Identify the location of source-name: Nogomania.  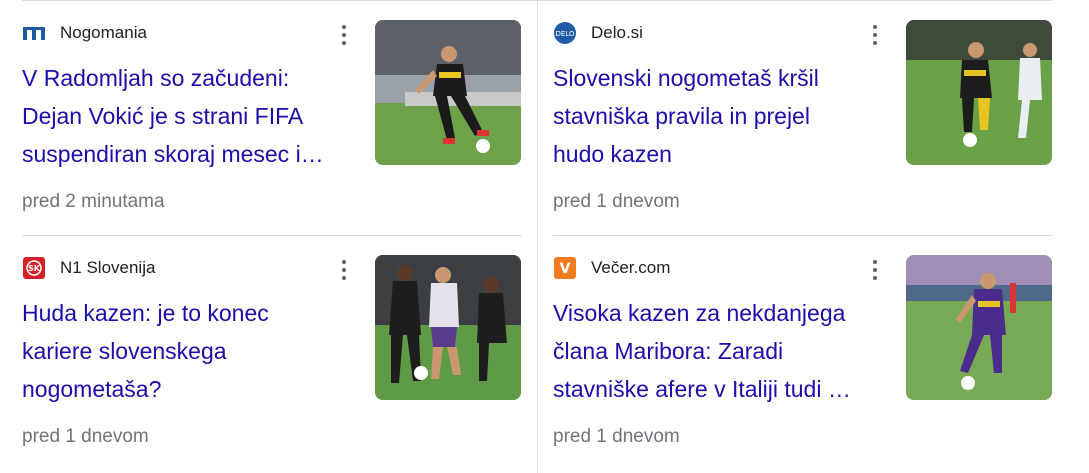
(103, 32).